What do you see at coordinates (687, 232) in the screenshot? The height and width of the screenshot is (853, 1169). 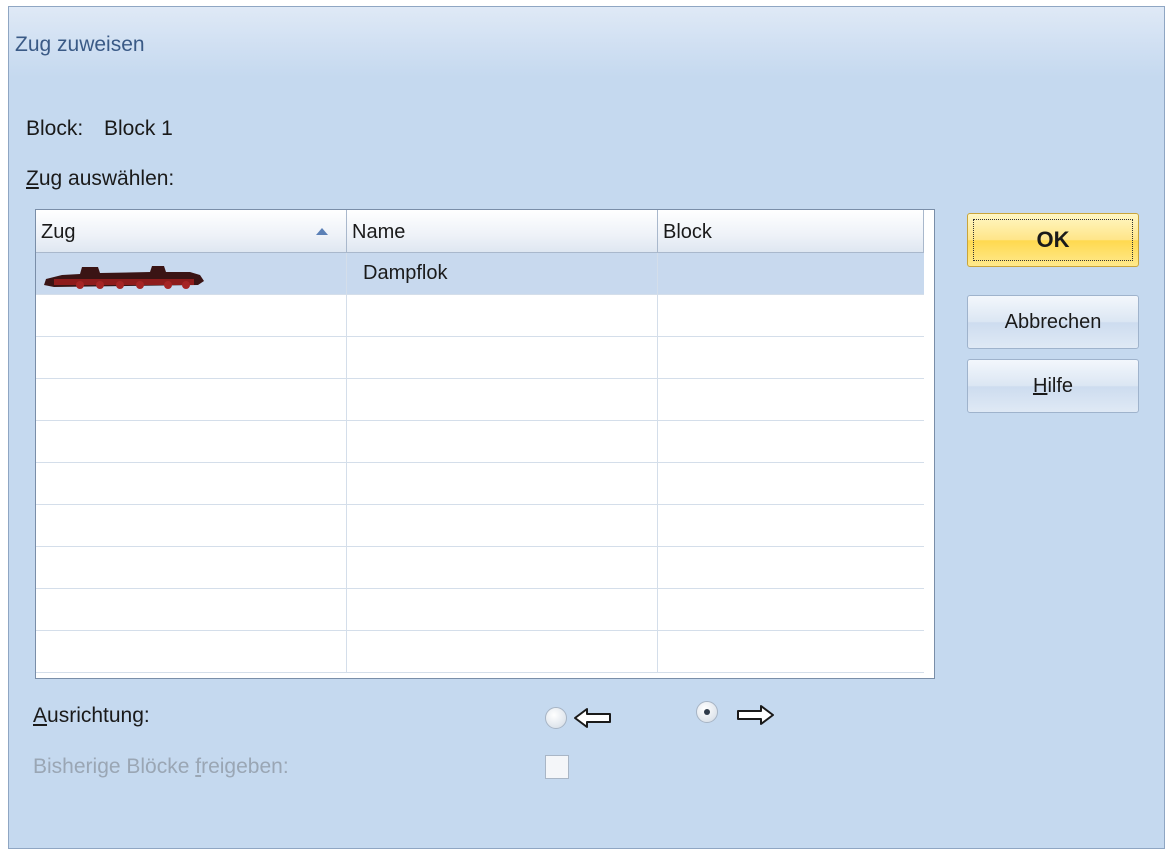 I see `column-header-block-label: Block` at bounding box center [687, 232].